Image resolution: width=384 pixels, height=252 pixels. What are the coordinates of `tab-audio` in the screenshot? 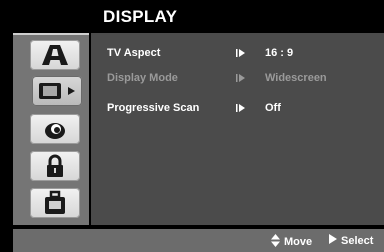 It's located at (55, 129).